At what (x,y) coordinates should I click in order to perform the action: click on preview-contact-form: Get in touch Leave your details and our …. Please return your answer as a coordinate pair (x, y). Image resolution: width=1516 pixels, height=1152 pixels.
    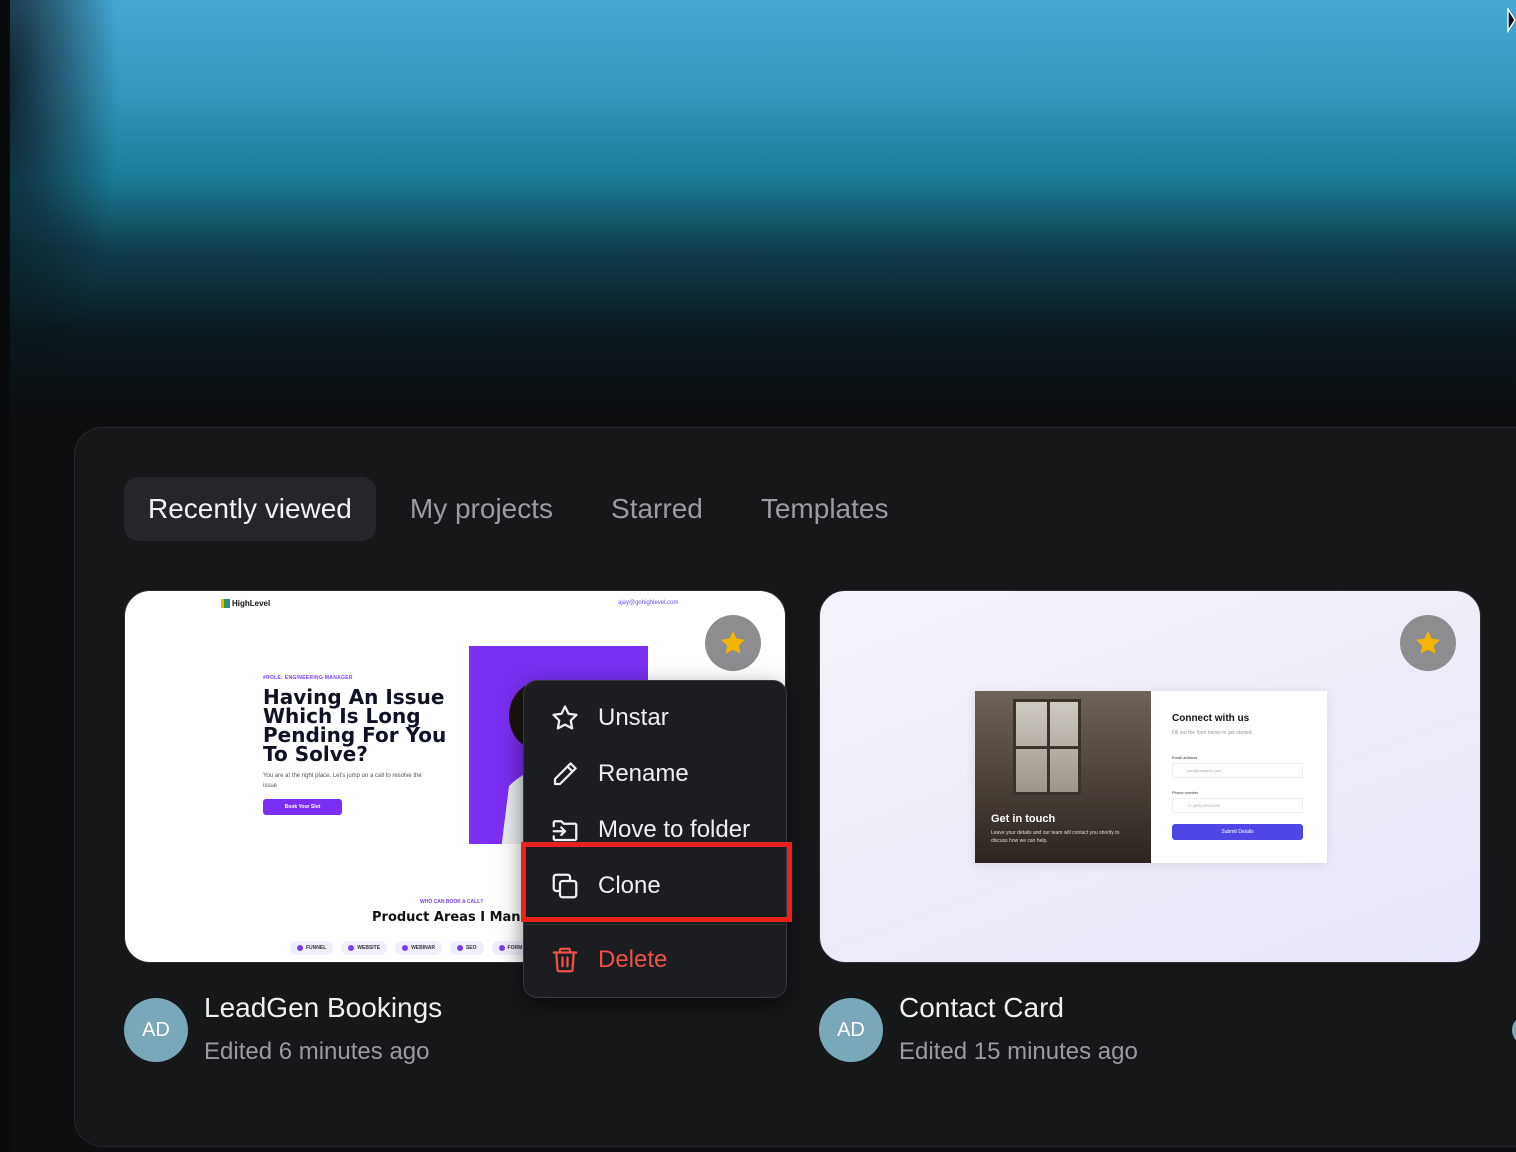
    Looking at the image, I should click on (1151, 777).